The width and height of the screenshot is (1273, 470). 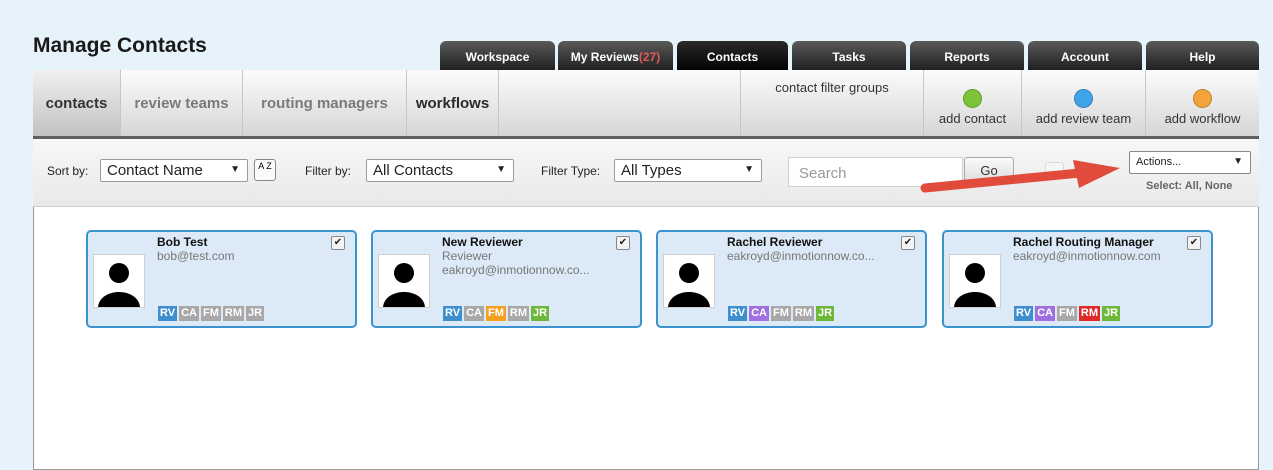 I want to click on subtab-routing-managers: routing managers, so click(x=325, y=103).